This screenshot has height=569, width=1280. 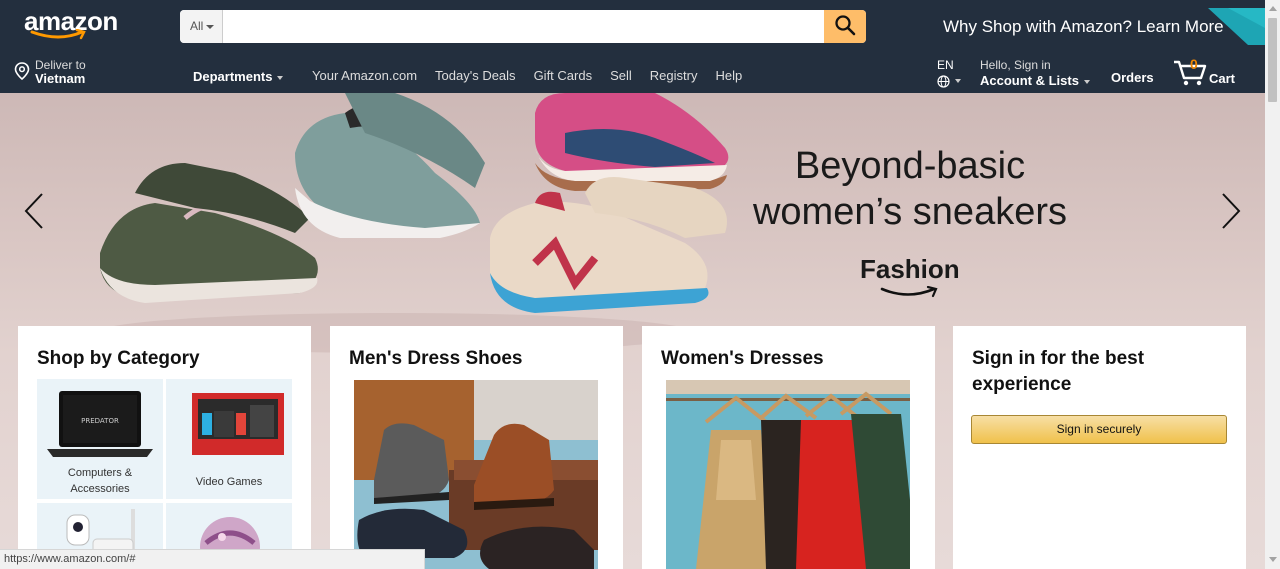 What do you see at coordinates (621, 75) in the screenshot?
I see `nav-link-sell: Sell` at bounding box center [621, 75].